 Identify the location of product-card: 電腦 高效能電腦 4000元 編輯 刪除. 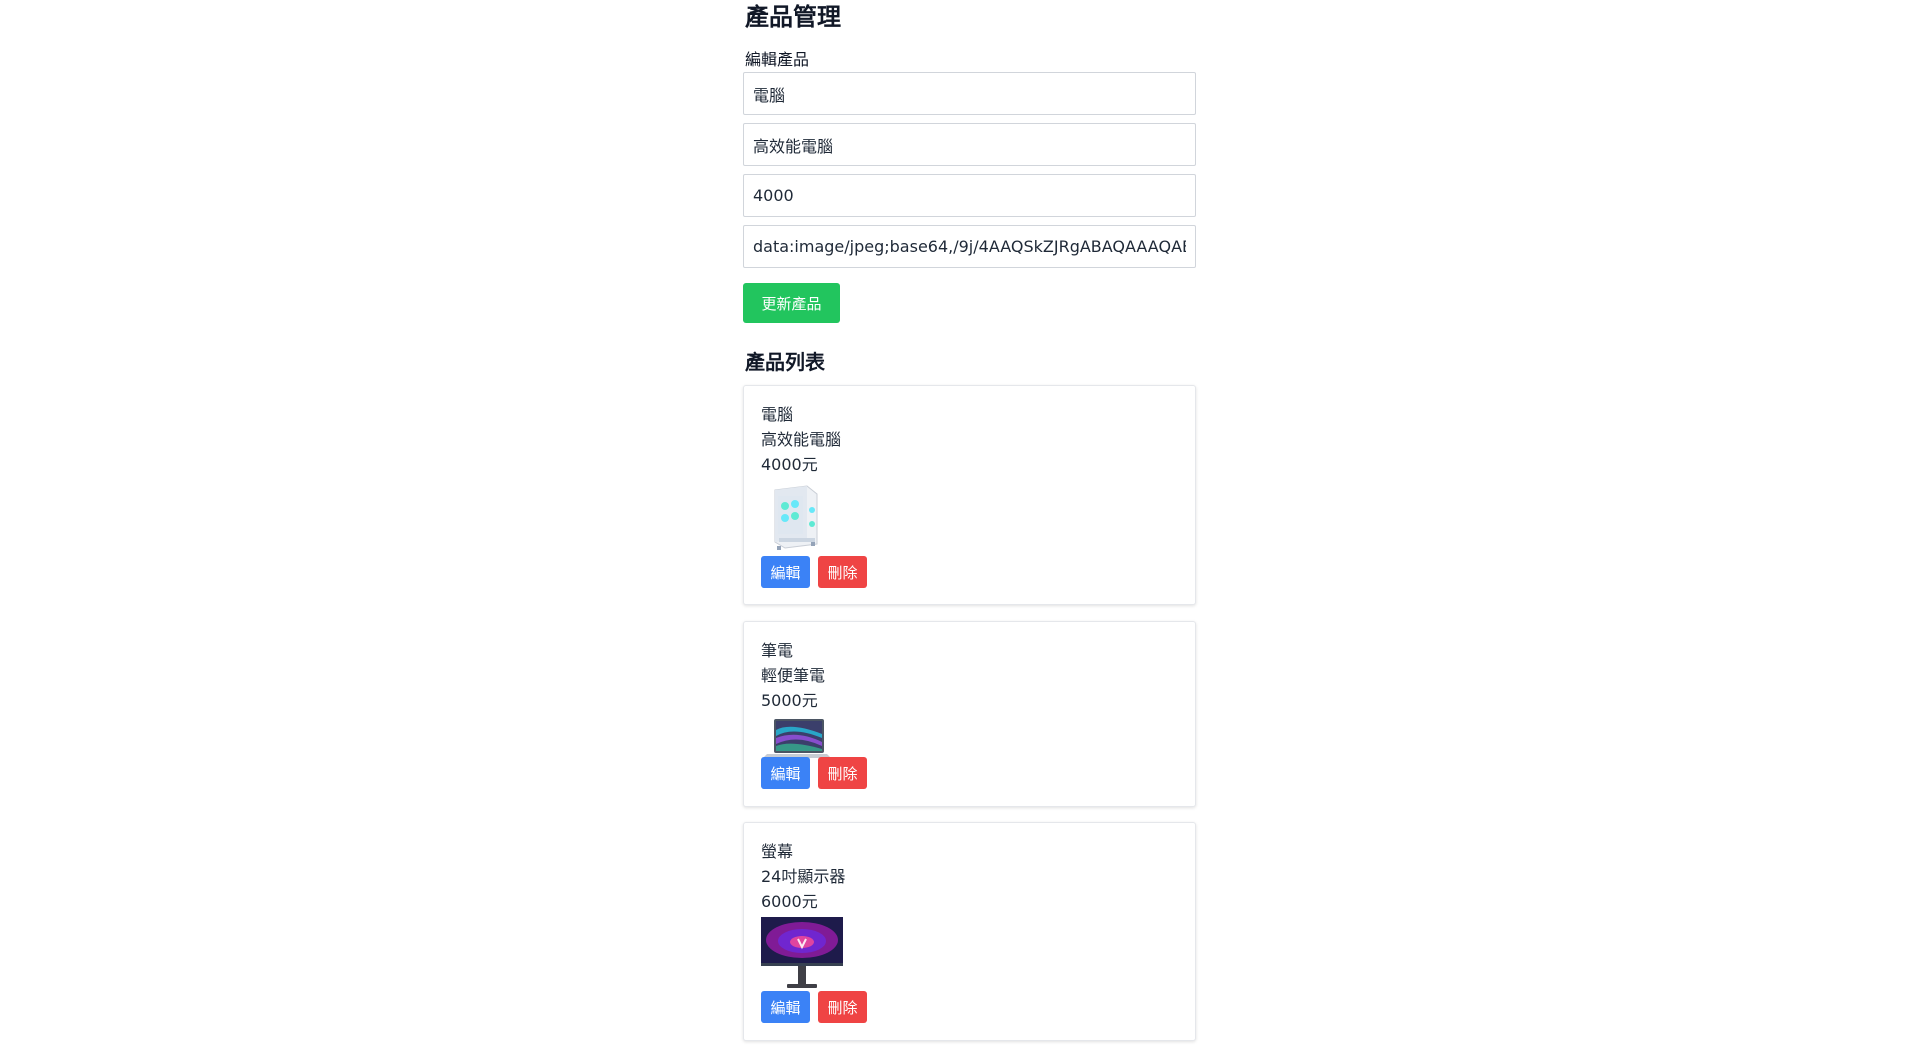
(969, 495).